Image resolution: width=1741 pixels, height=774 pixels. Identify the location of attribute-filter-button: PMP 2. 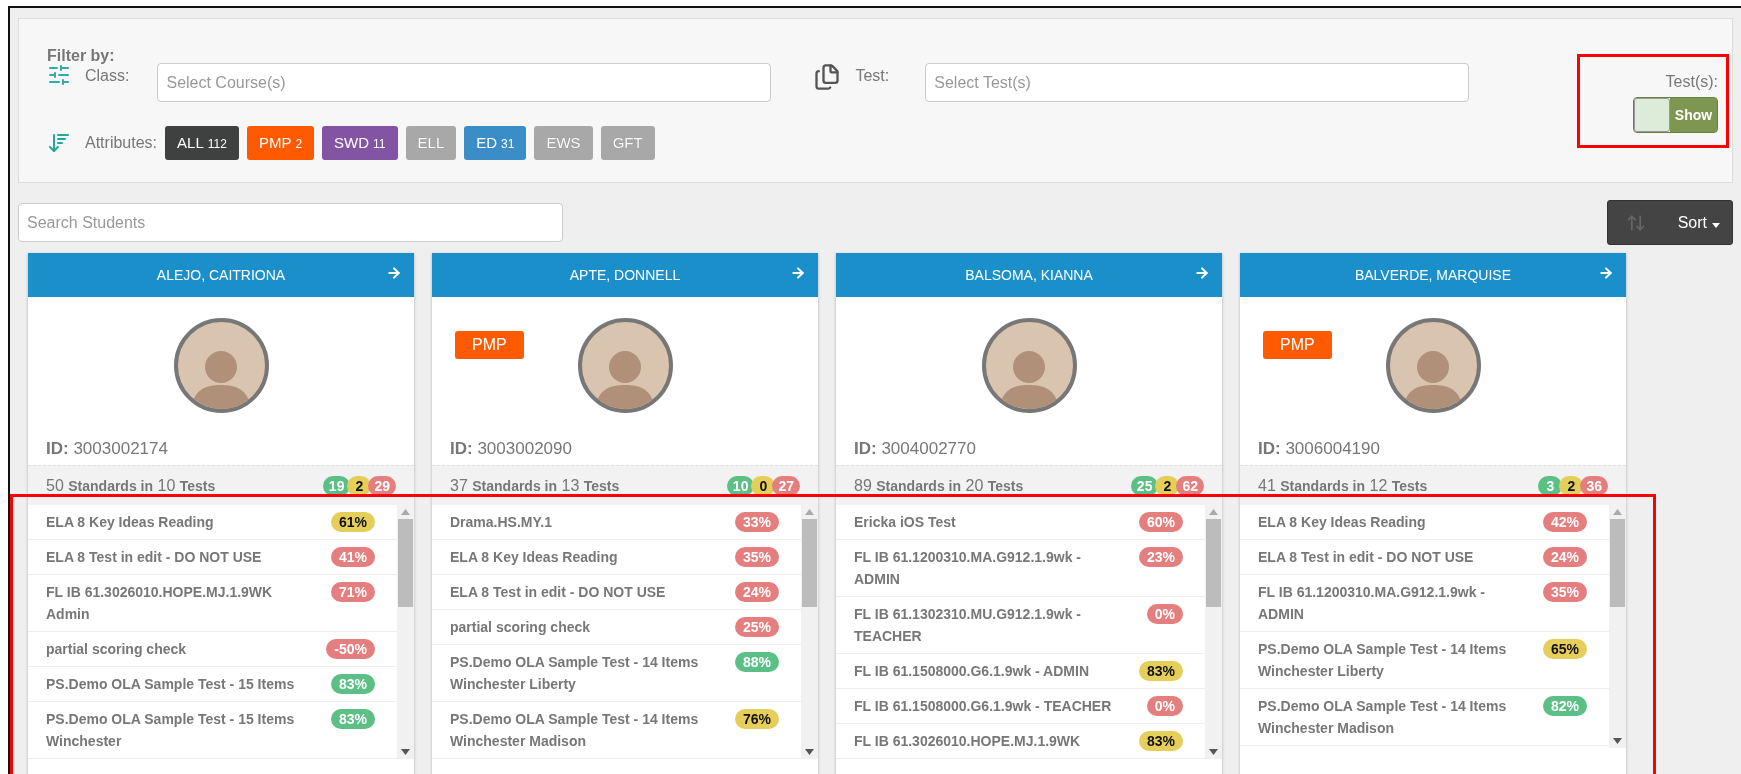
(280, 143).